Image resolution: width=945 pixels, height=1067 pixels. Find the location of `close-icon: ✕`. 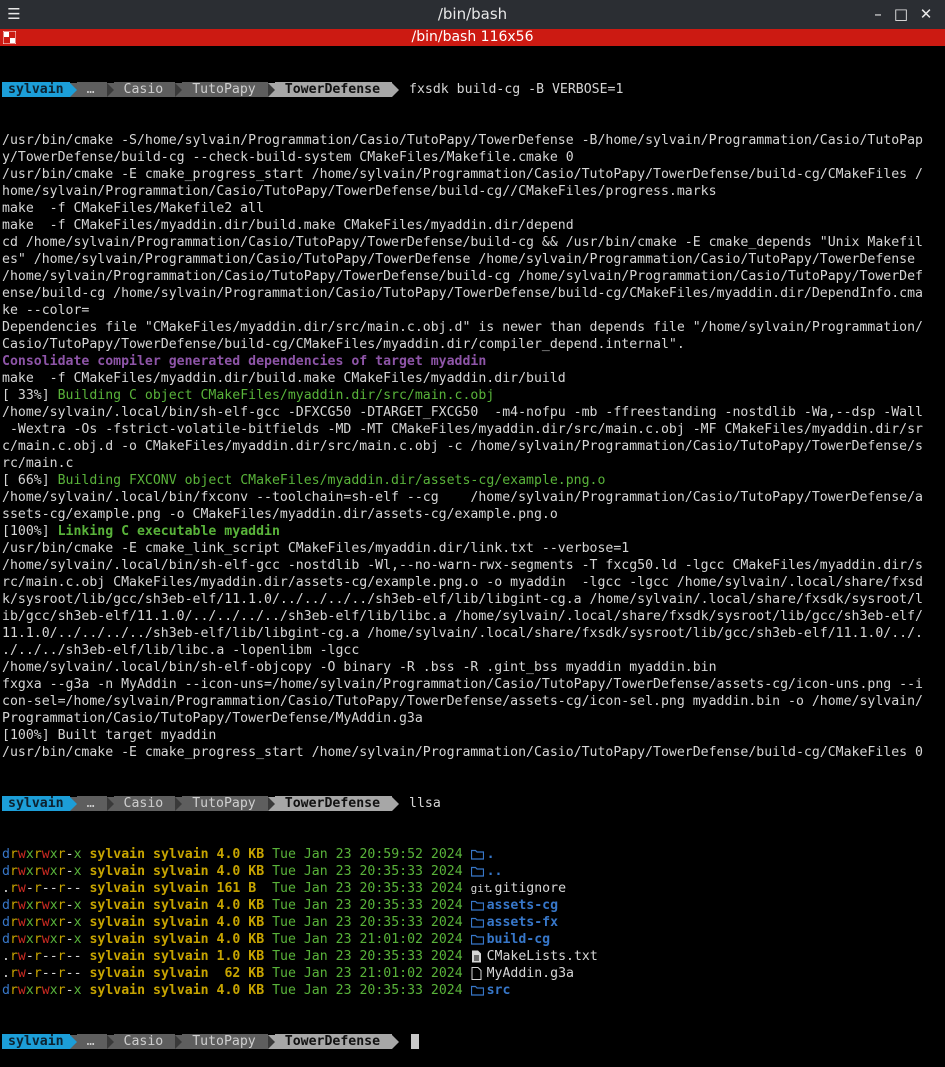

close-icon: ✕ is located at coordinates (926, 14).